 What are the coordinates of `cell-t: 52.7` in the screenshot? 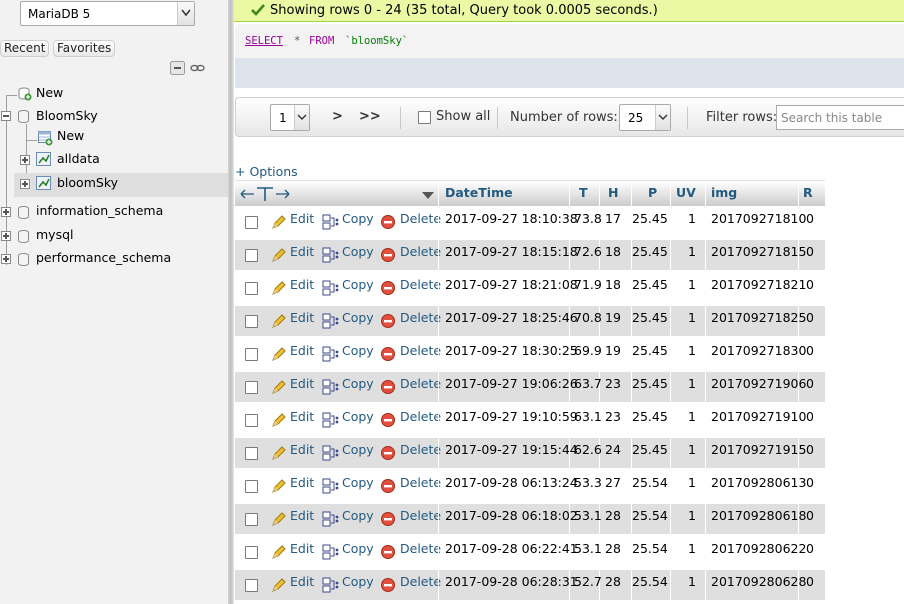 It's located at (588, 581).